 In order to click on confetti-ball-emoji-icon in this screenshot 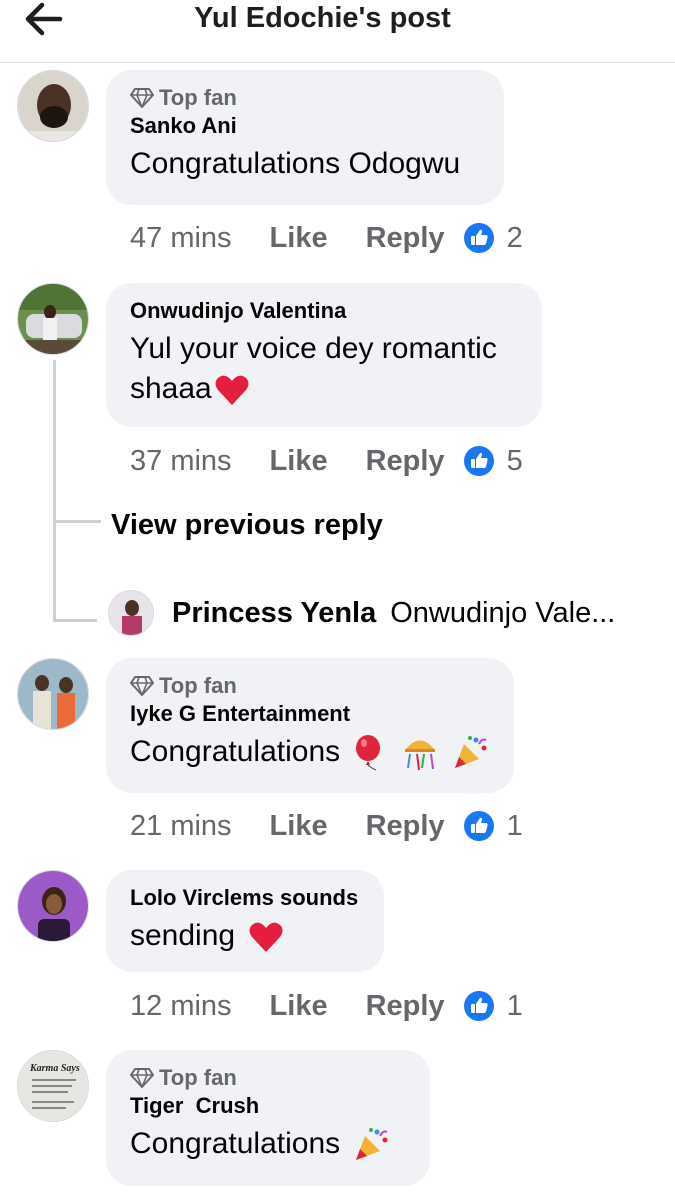, I will do `click(419, 755)`.